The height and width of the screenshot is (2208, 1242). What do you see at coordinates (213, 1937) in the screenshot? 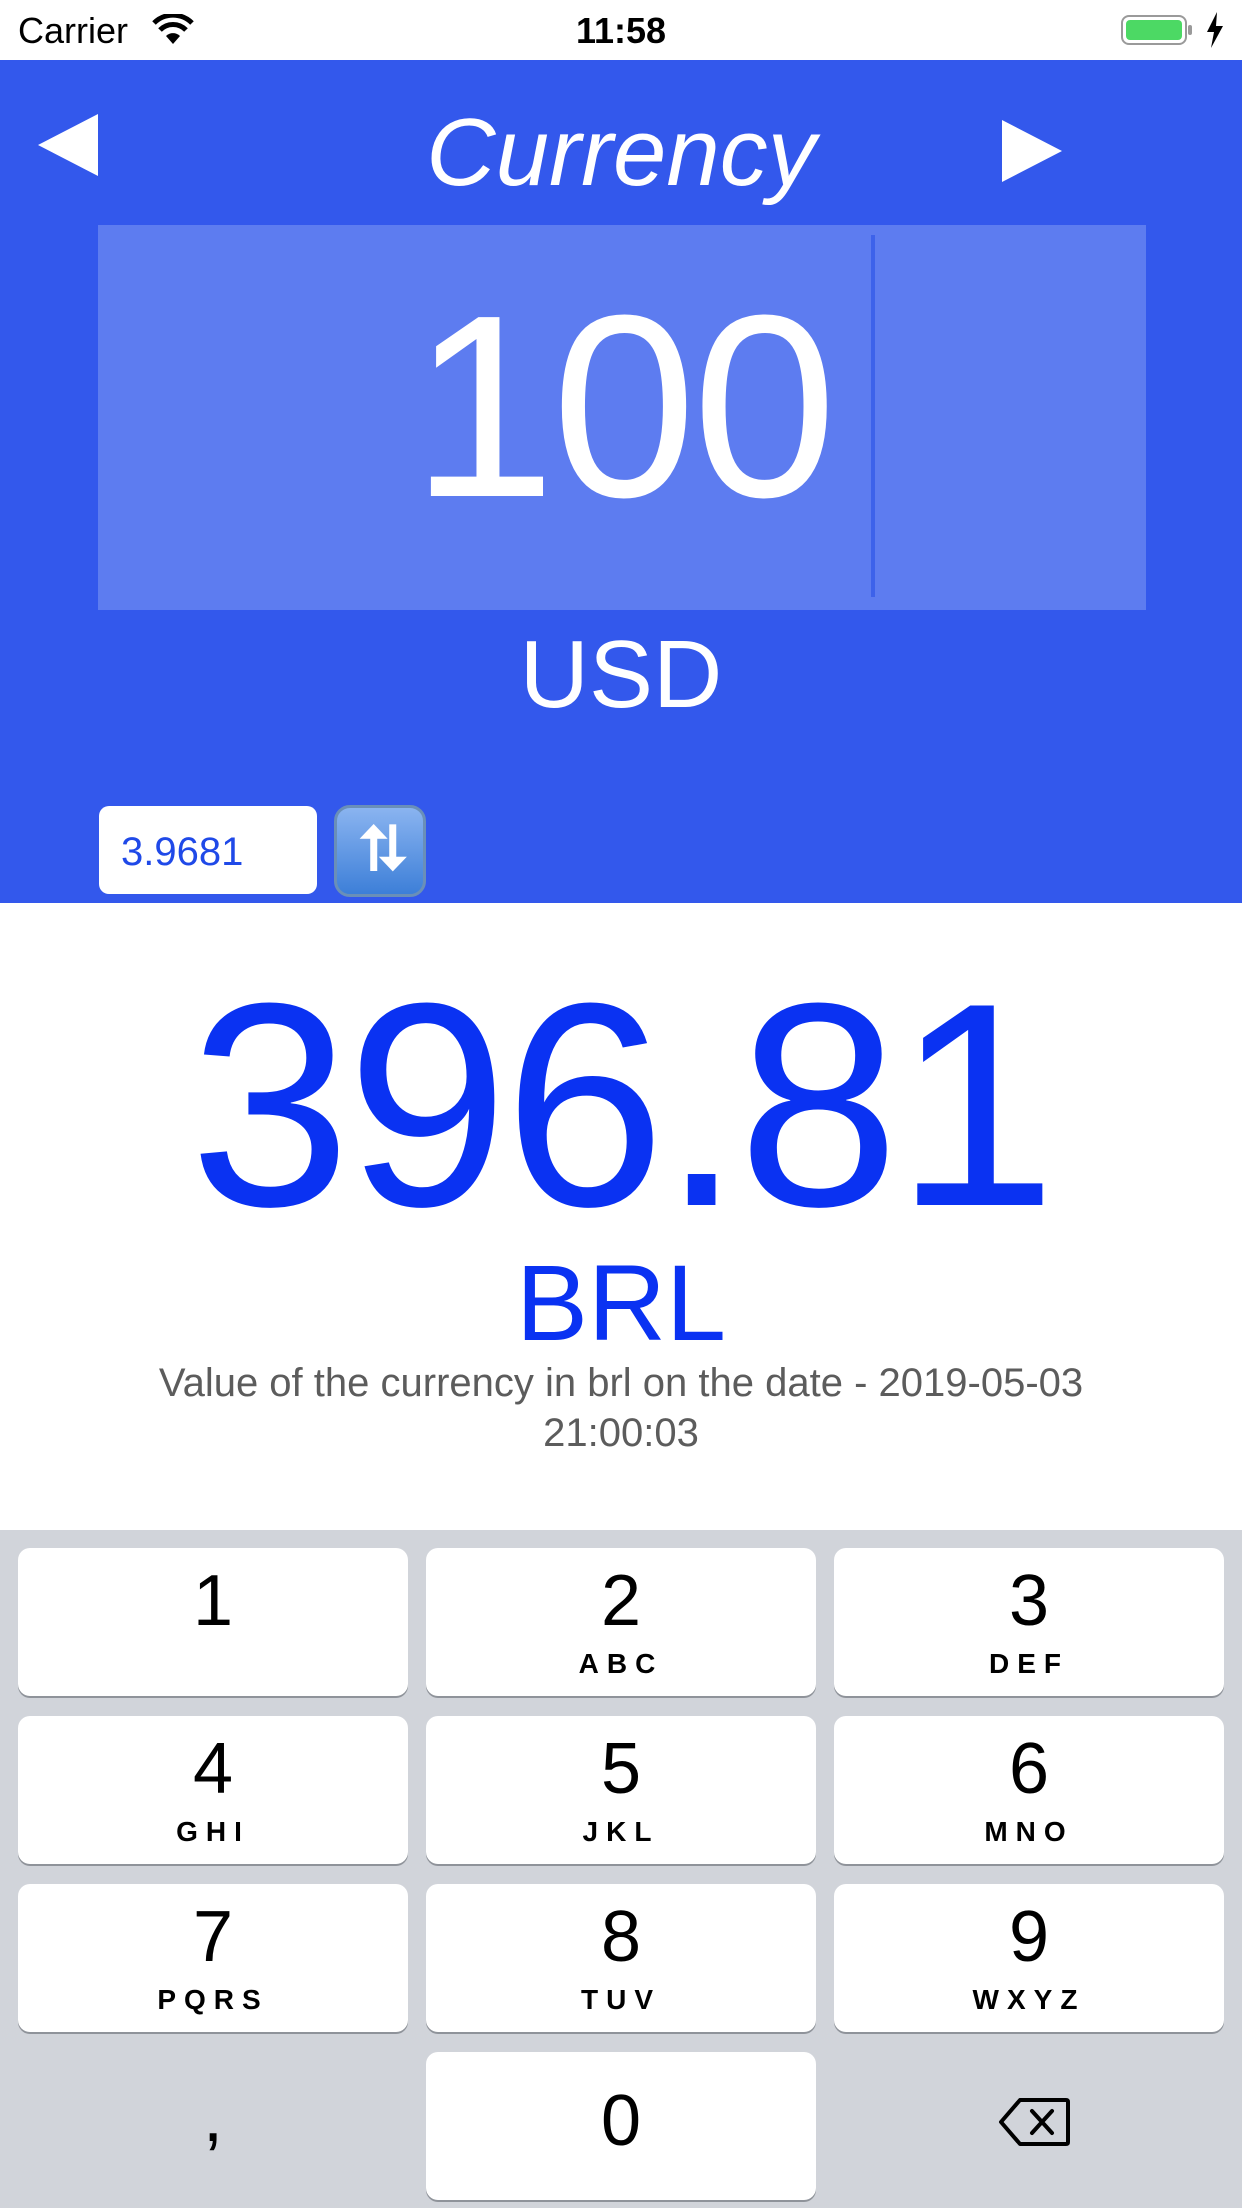
I see `key-digit: 7` at bounding box center [213, 1937].